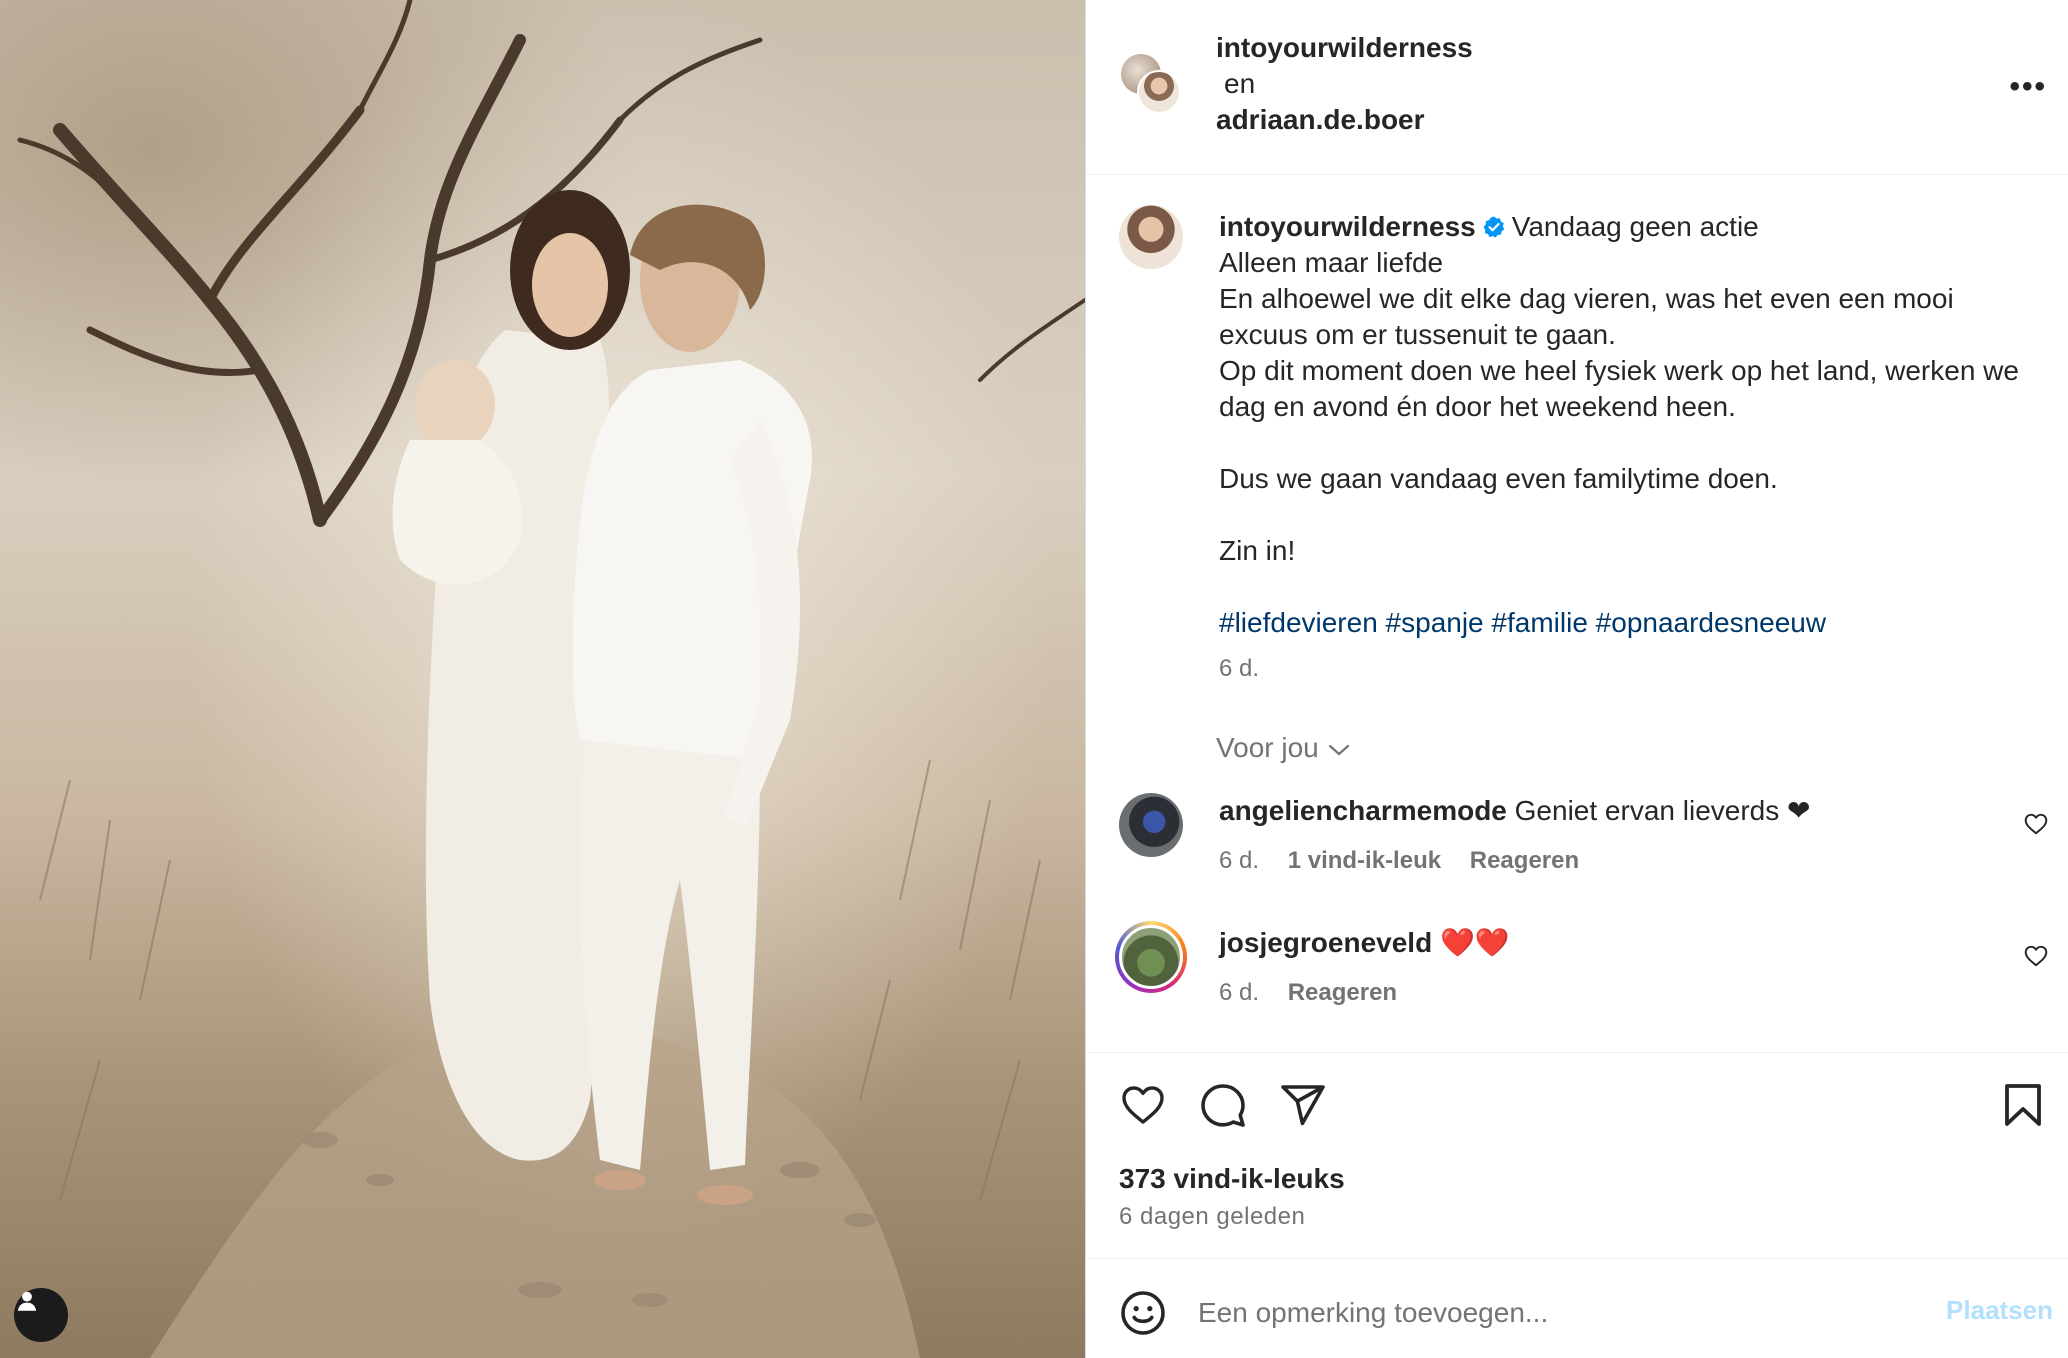 This screenshot has height=1358, width=2068. Describe the element at coordinates (1363, 810) in the screenshot. I see `comment-username: angeliencharmemode` at that location.